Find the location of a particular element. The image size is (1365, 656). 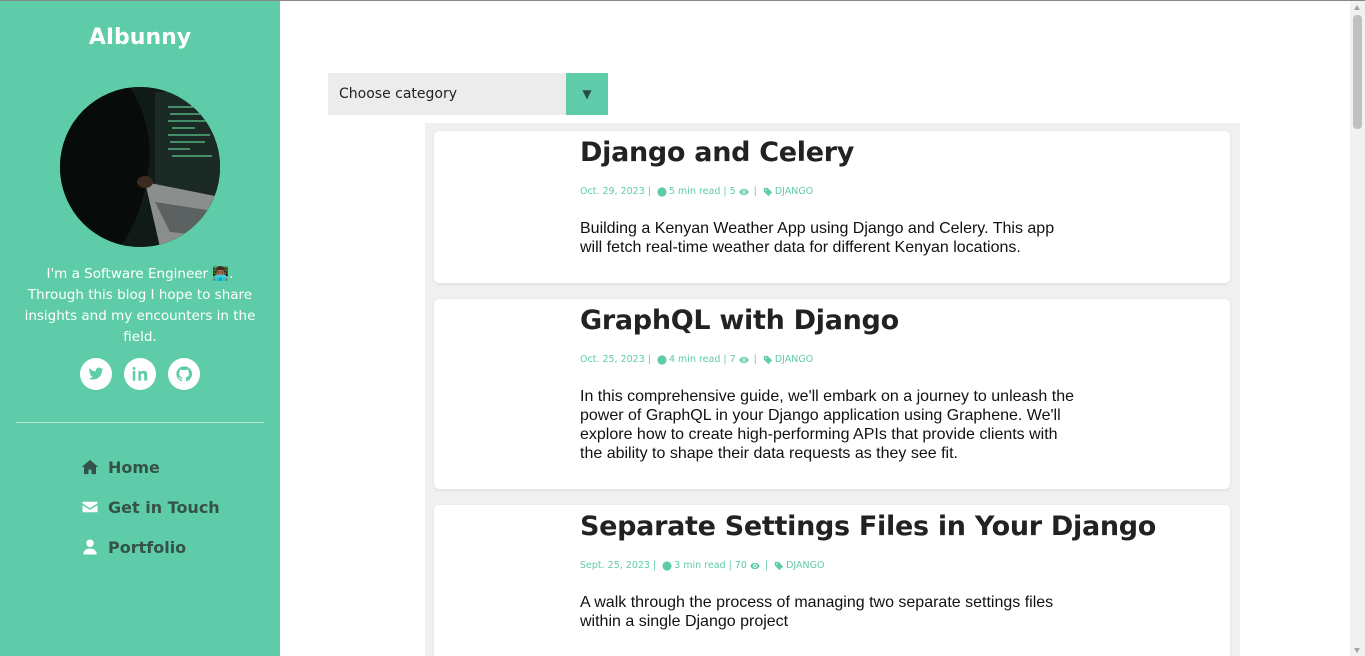

linkedin-icon is located at coordinates (140, 374).